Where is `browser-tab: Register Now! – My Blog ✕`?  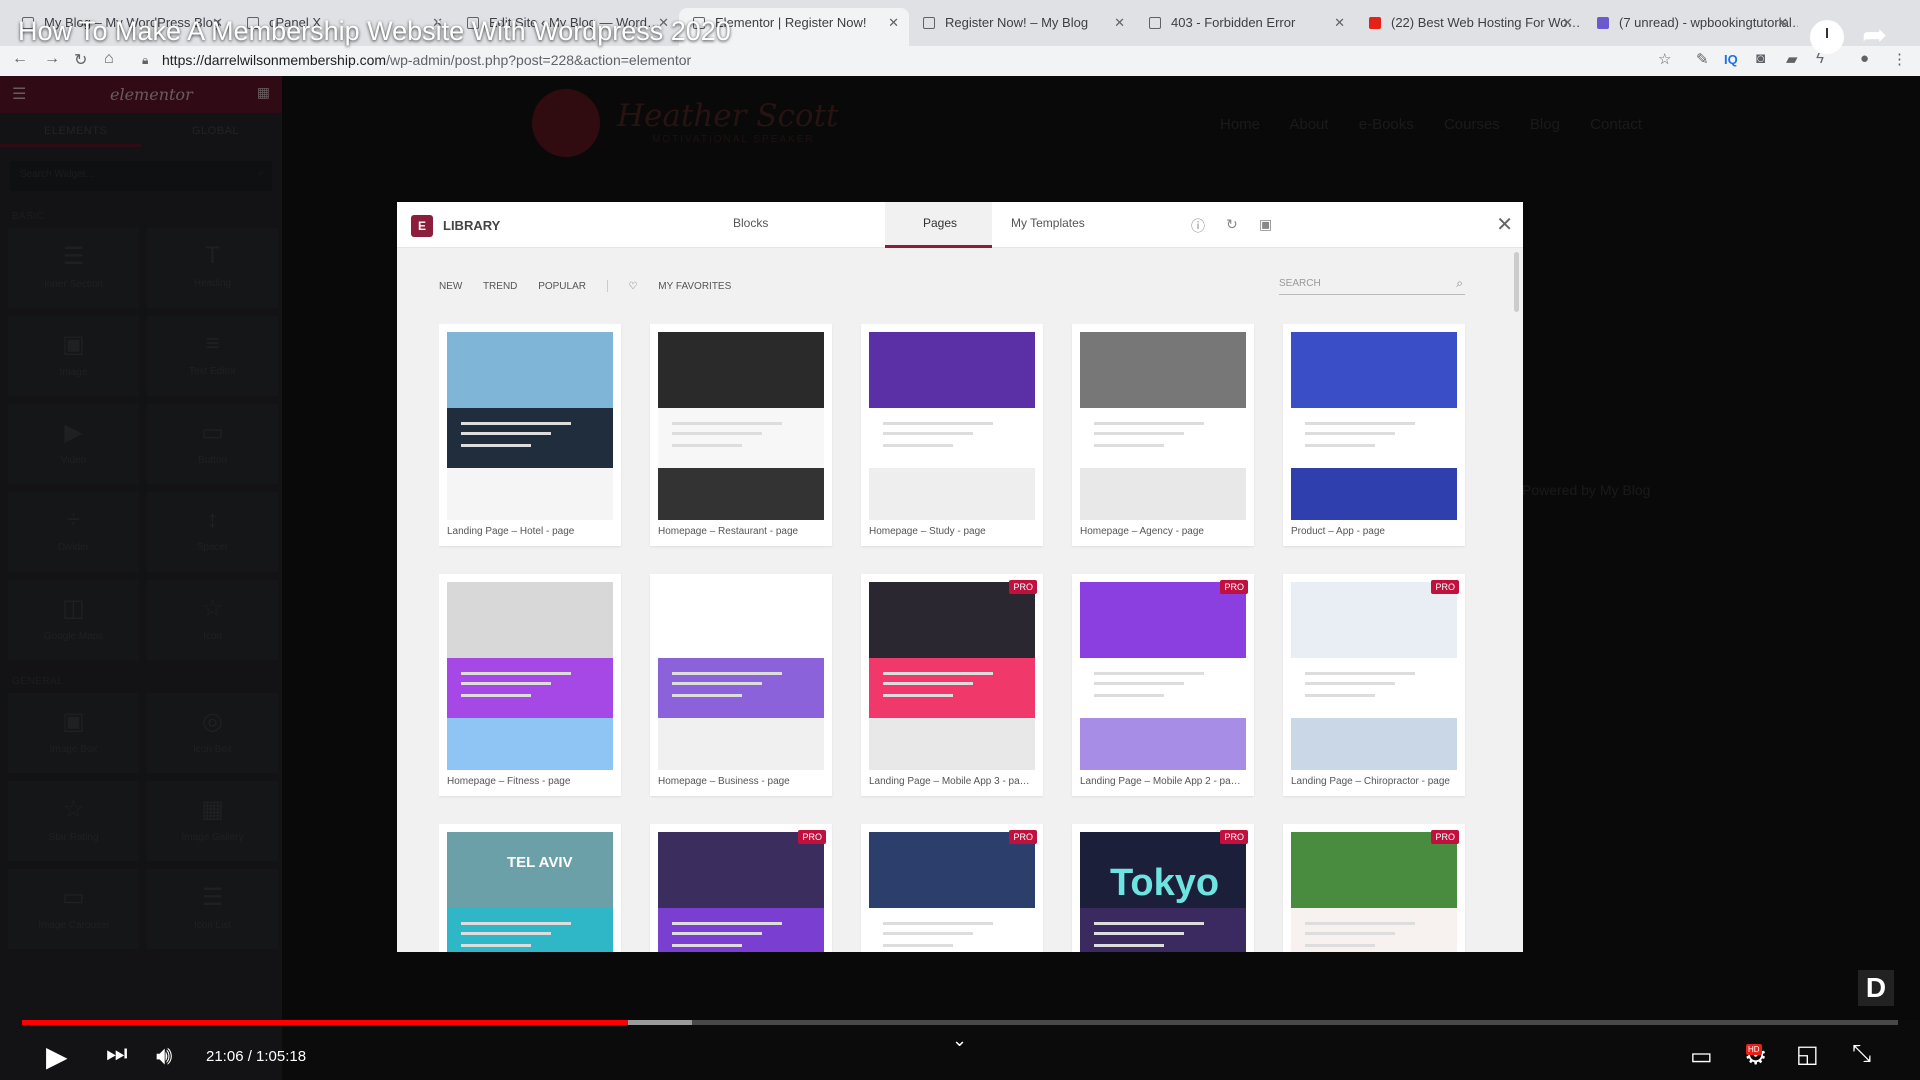
browser-tab: Register Now! – My Blog ✕ is located at coordinates (1022, 27).